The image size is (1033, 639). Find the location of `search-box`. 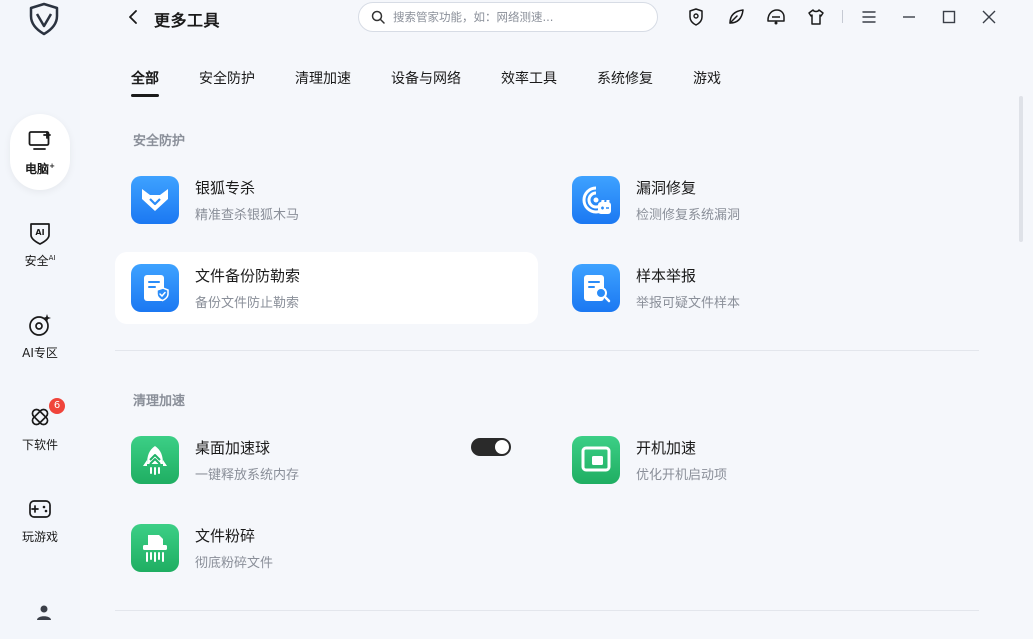

search-box is located at coordinates (508, 17).